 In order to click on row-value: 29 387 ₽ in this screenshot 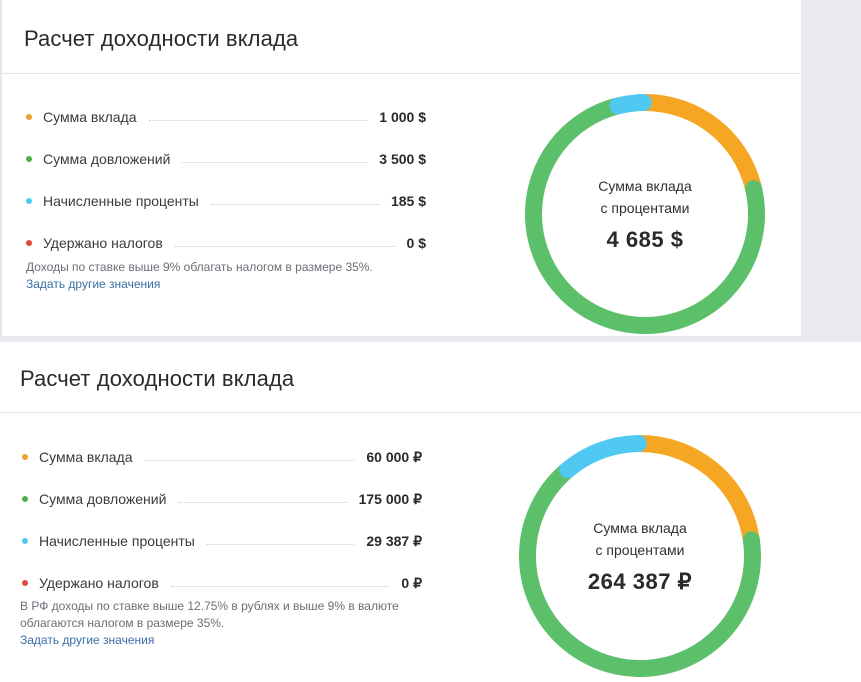, I will do `click(394, 540)`.